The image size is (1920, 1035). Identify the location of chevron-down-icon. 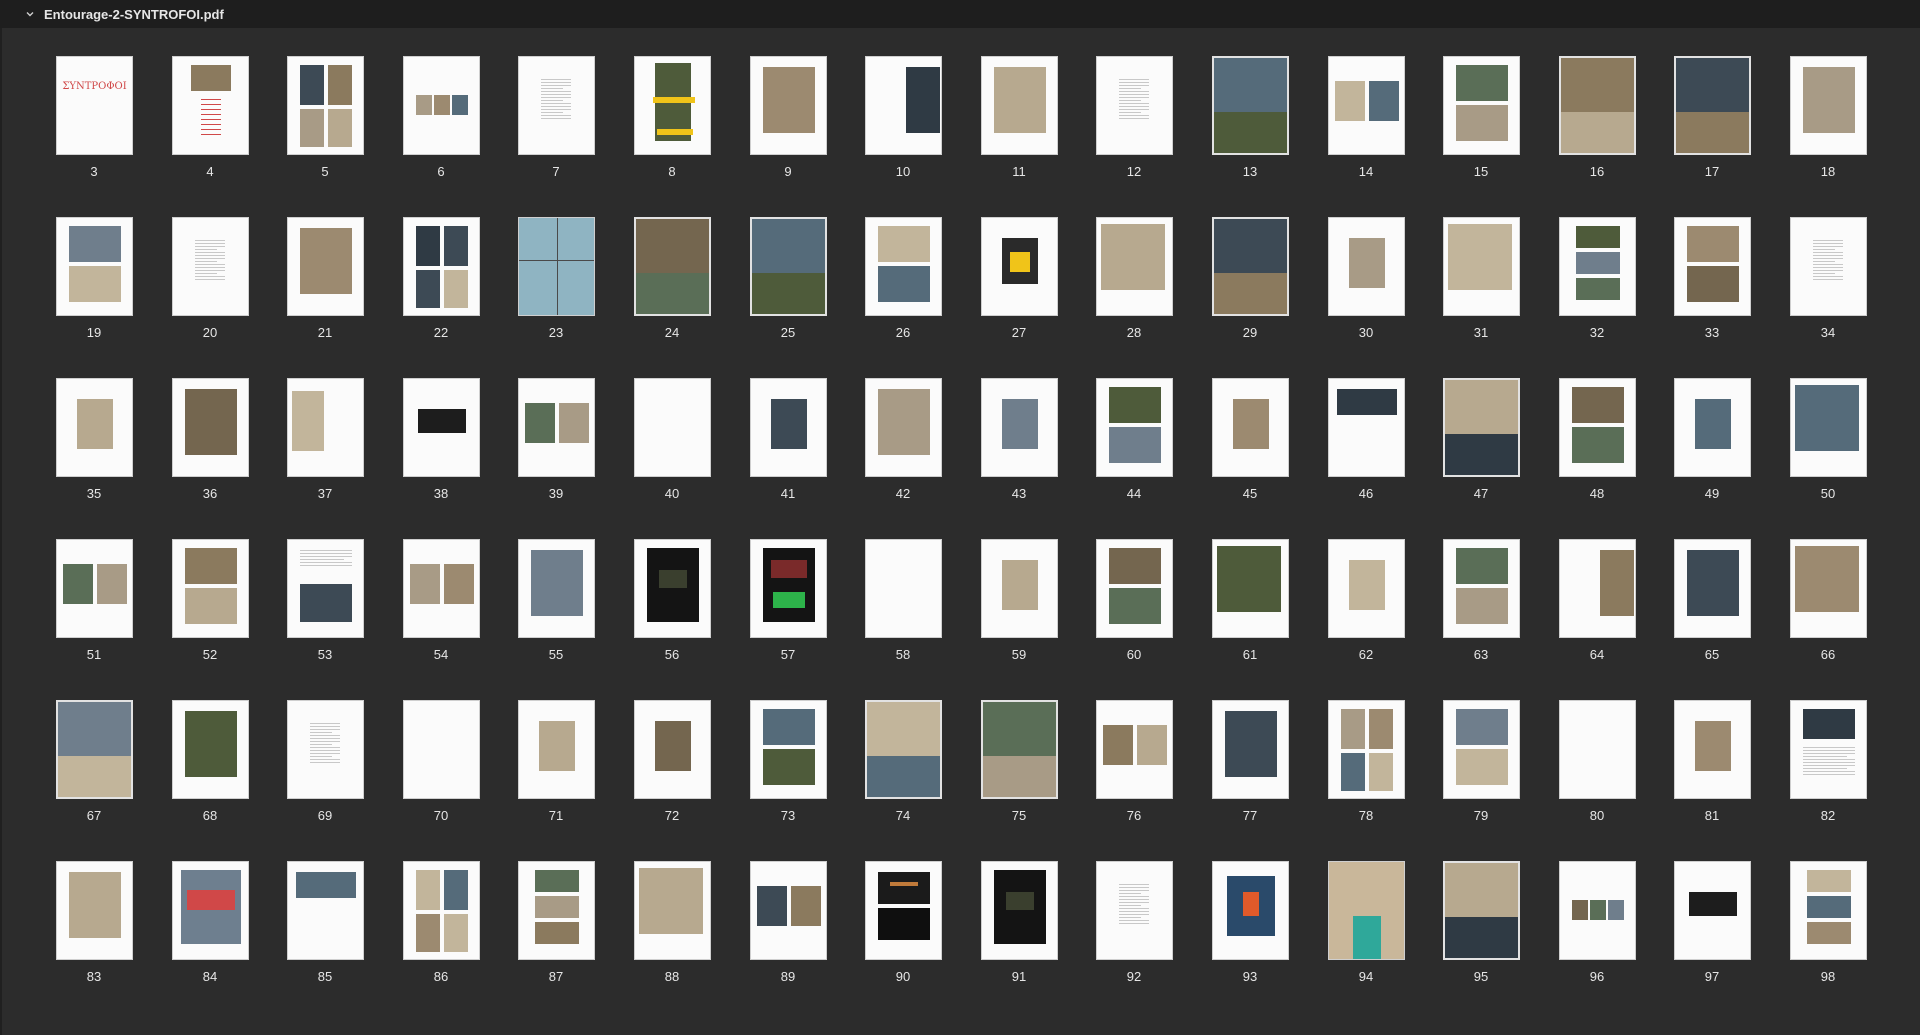
(30, 14).